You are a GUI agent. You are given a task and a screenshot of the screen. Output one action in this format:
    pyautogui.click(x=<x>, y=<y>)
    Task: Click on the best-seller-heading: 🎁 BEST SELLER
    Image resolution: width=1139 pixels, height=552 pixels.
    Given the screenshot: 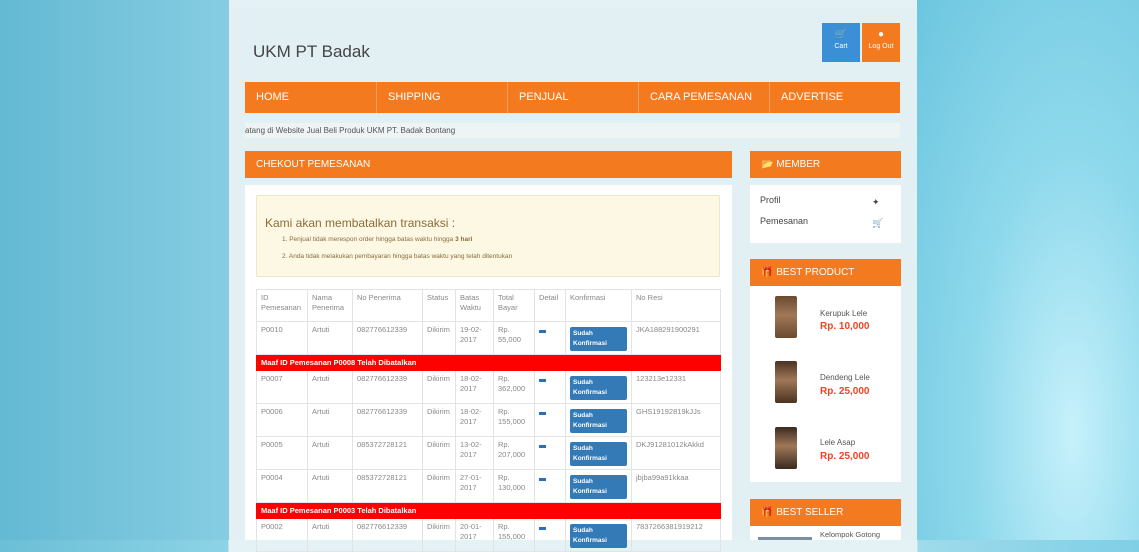 What is the action you would take?
    pyautogui.click(x=825, y=512)
    